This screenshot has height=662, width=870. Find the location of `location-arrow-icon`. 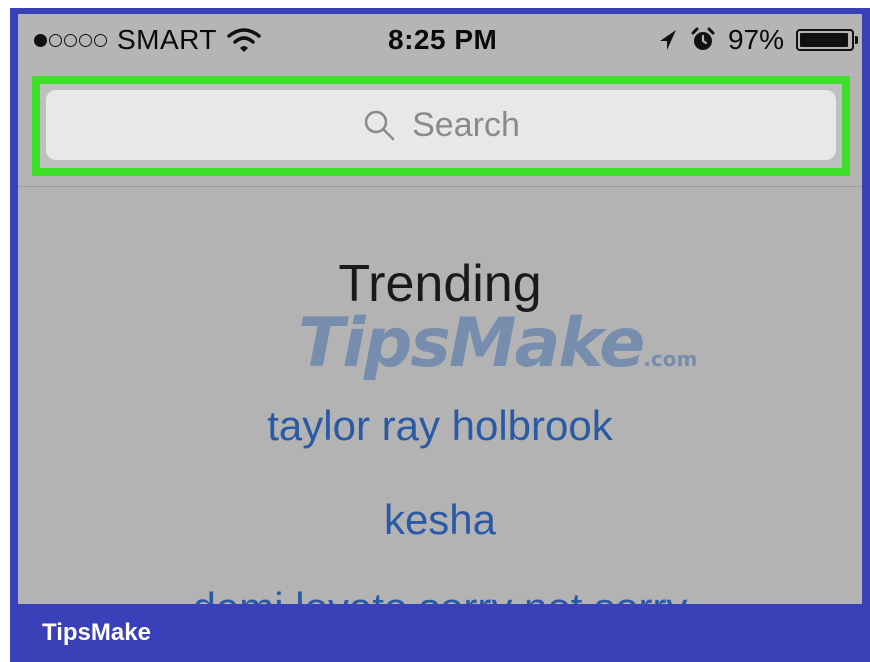

location-arrow-icon is located at coordinates (667, 40).